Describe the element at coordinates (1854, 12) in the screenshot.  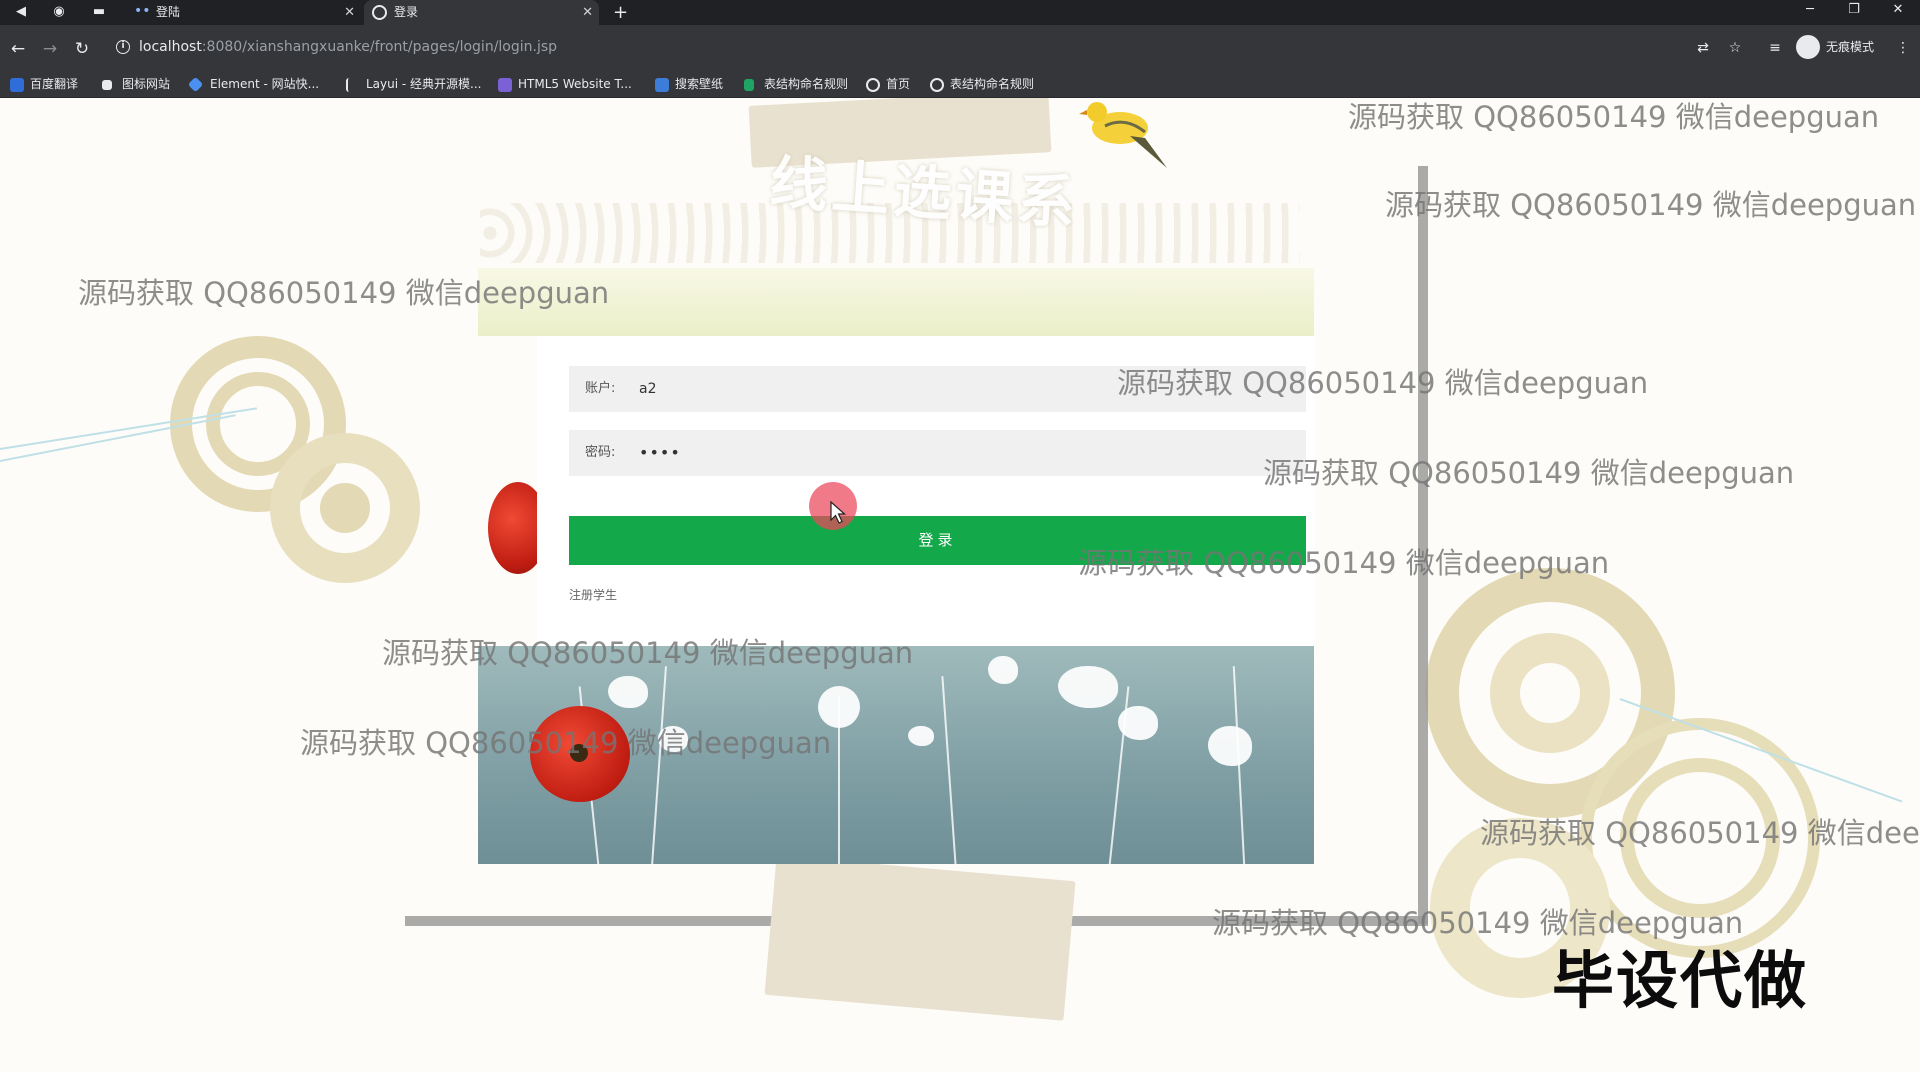
I see `restore-icon: ❐` at that location.